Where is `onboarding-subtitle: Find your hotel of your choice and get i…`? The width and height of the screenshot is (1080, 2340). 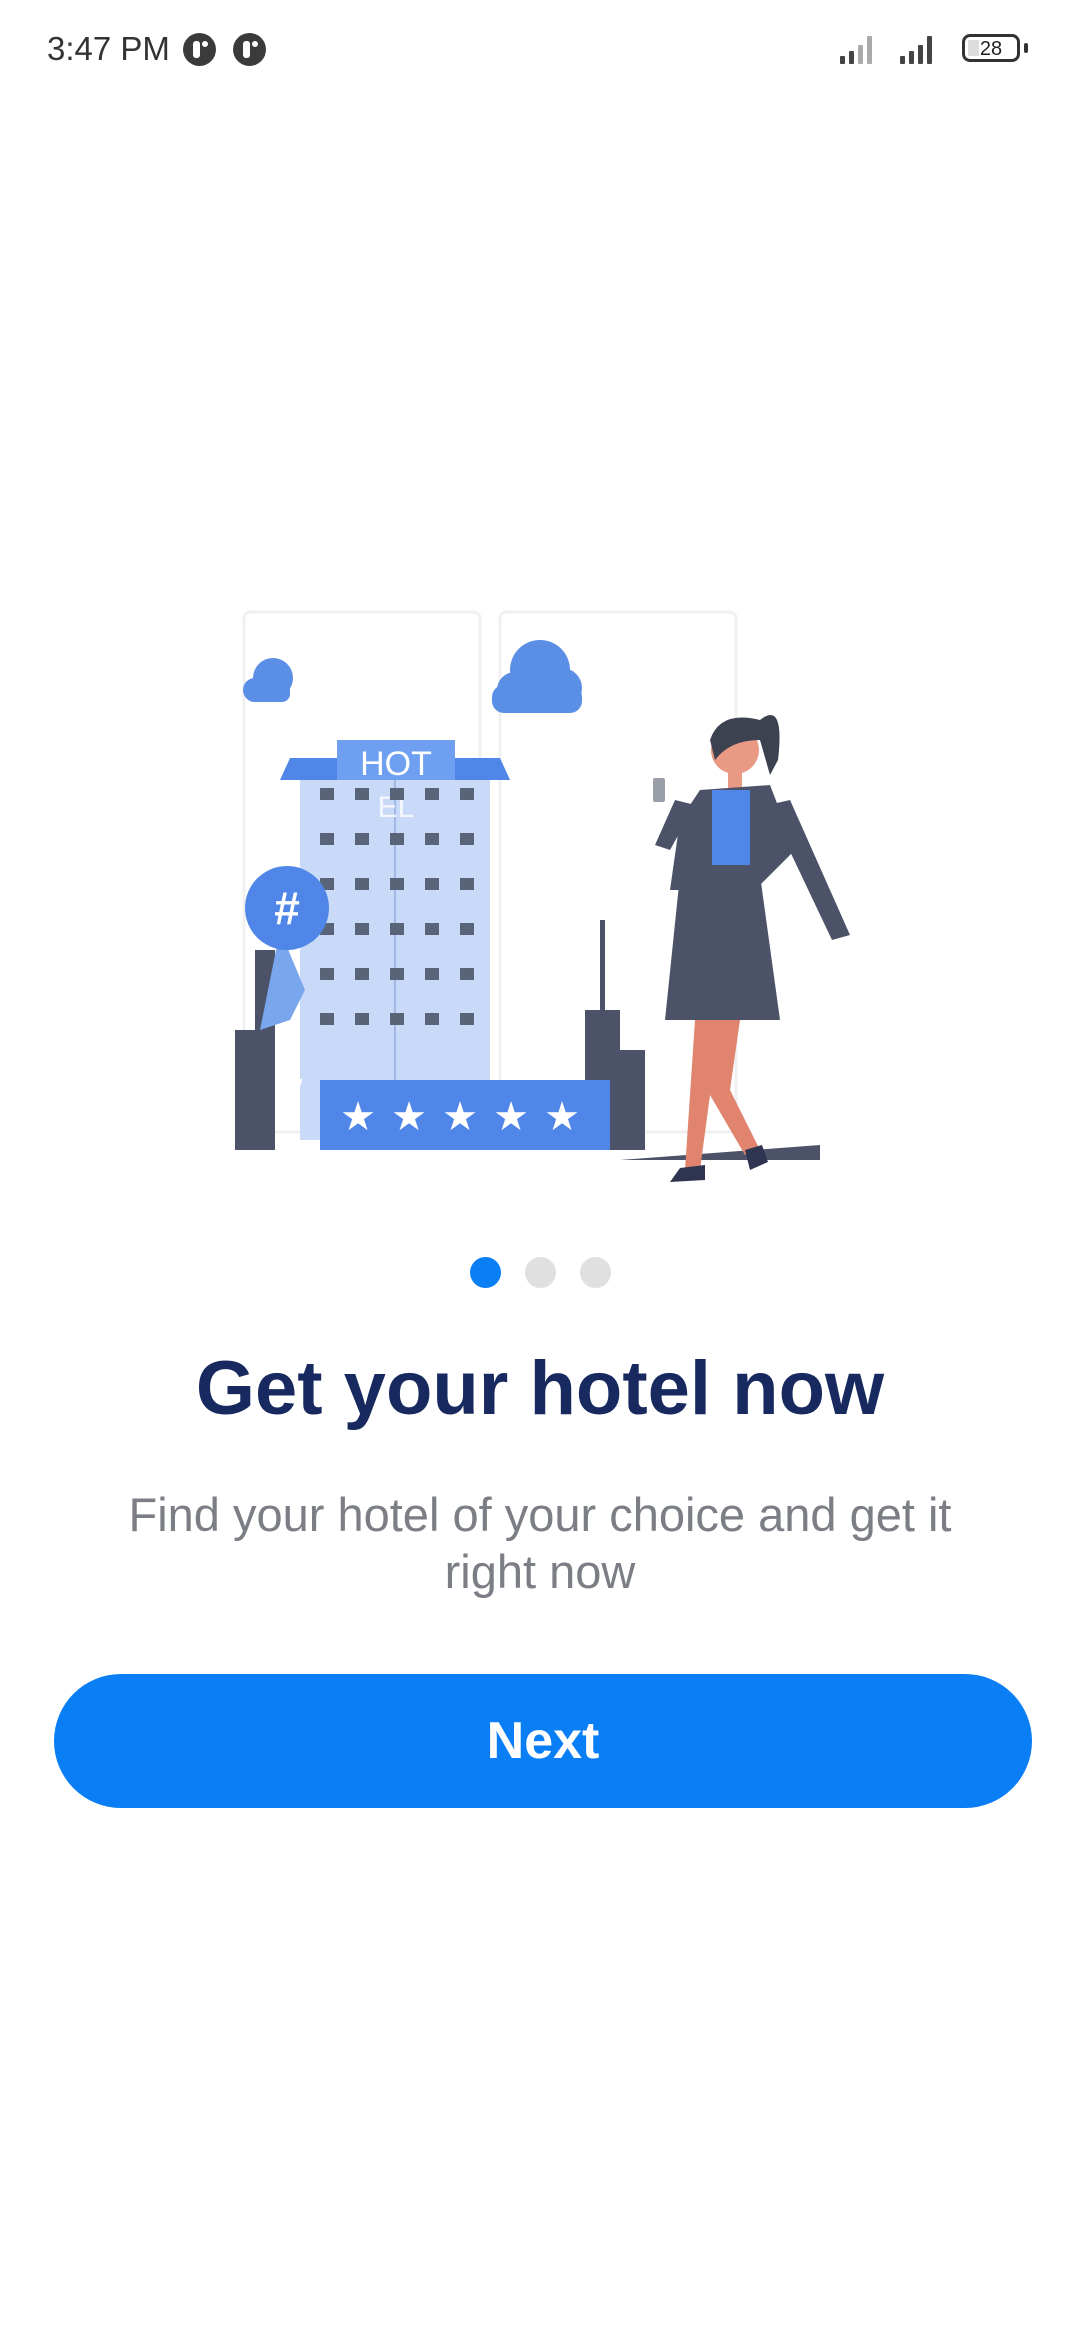 onboarding-subtitle: Find your hotel of your choice and get i… is located at coordinates (540, 1543).